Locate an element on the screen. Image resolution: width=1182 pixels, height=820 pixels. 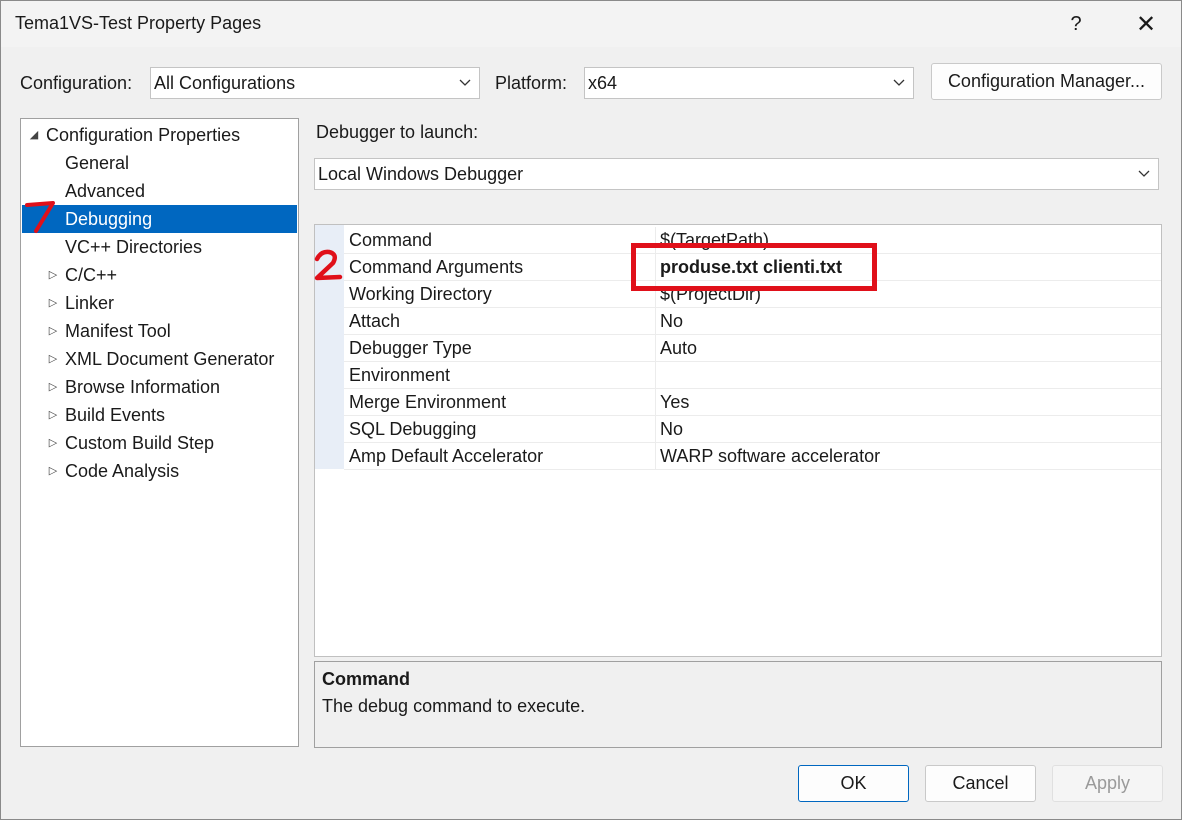
tree-item-label: General is located at coordinates (97, 163).